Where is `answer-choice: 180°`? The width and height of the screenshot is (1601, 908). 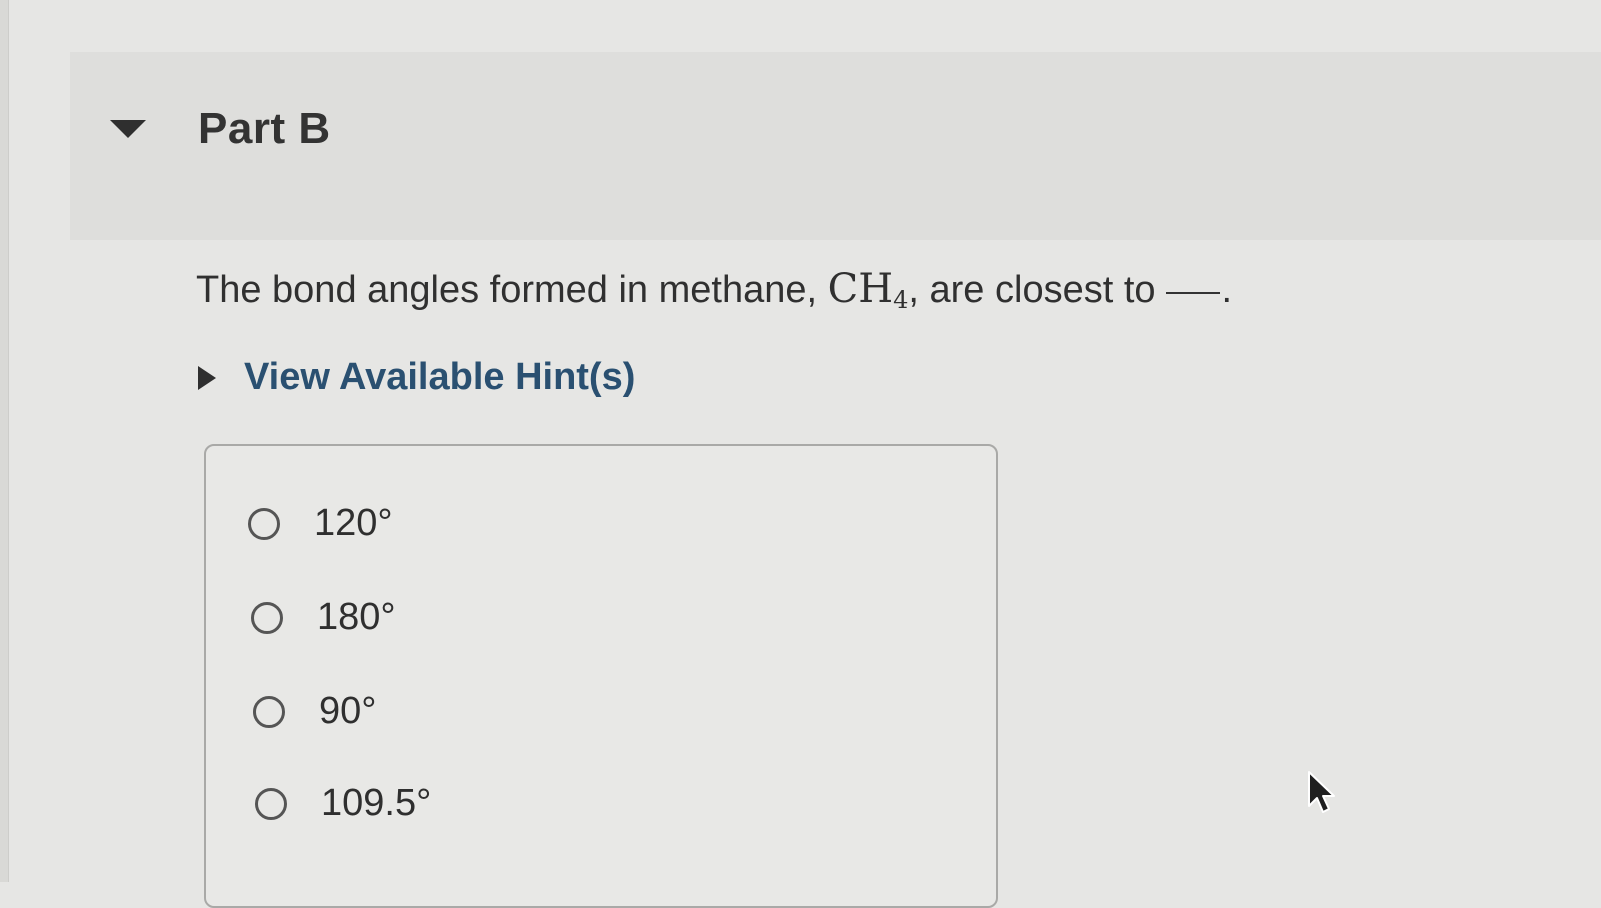 answer-choice: 180° is located at coordinates (323, 617).